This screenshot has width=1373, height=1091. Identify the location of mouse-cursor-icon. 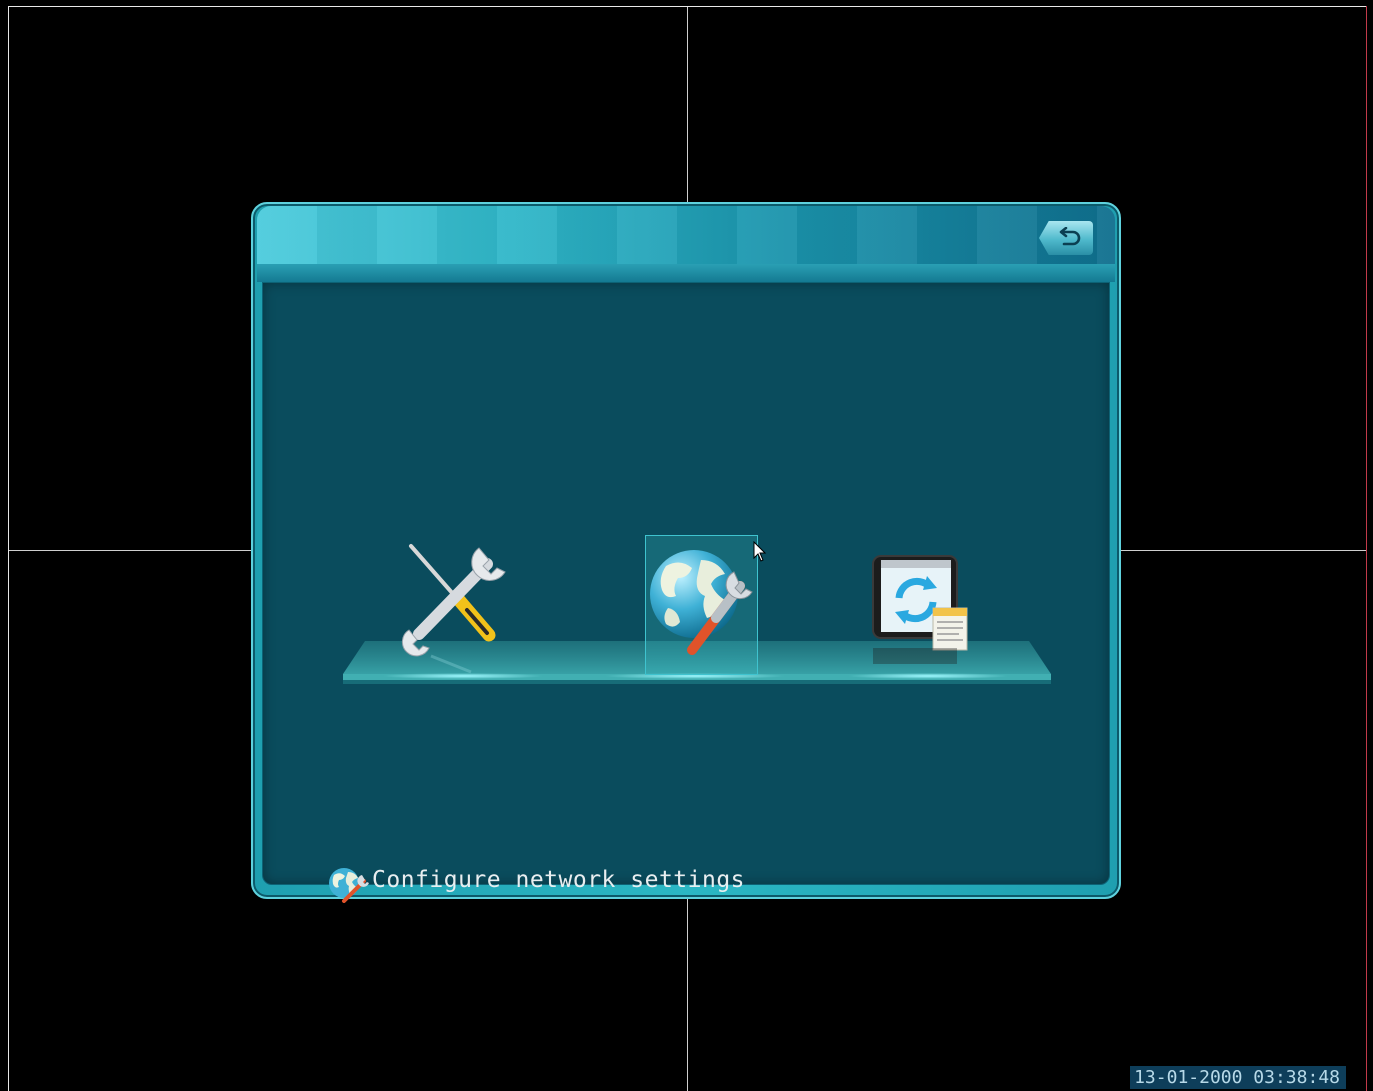
(760, 551).